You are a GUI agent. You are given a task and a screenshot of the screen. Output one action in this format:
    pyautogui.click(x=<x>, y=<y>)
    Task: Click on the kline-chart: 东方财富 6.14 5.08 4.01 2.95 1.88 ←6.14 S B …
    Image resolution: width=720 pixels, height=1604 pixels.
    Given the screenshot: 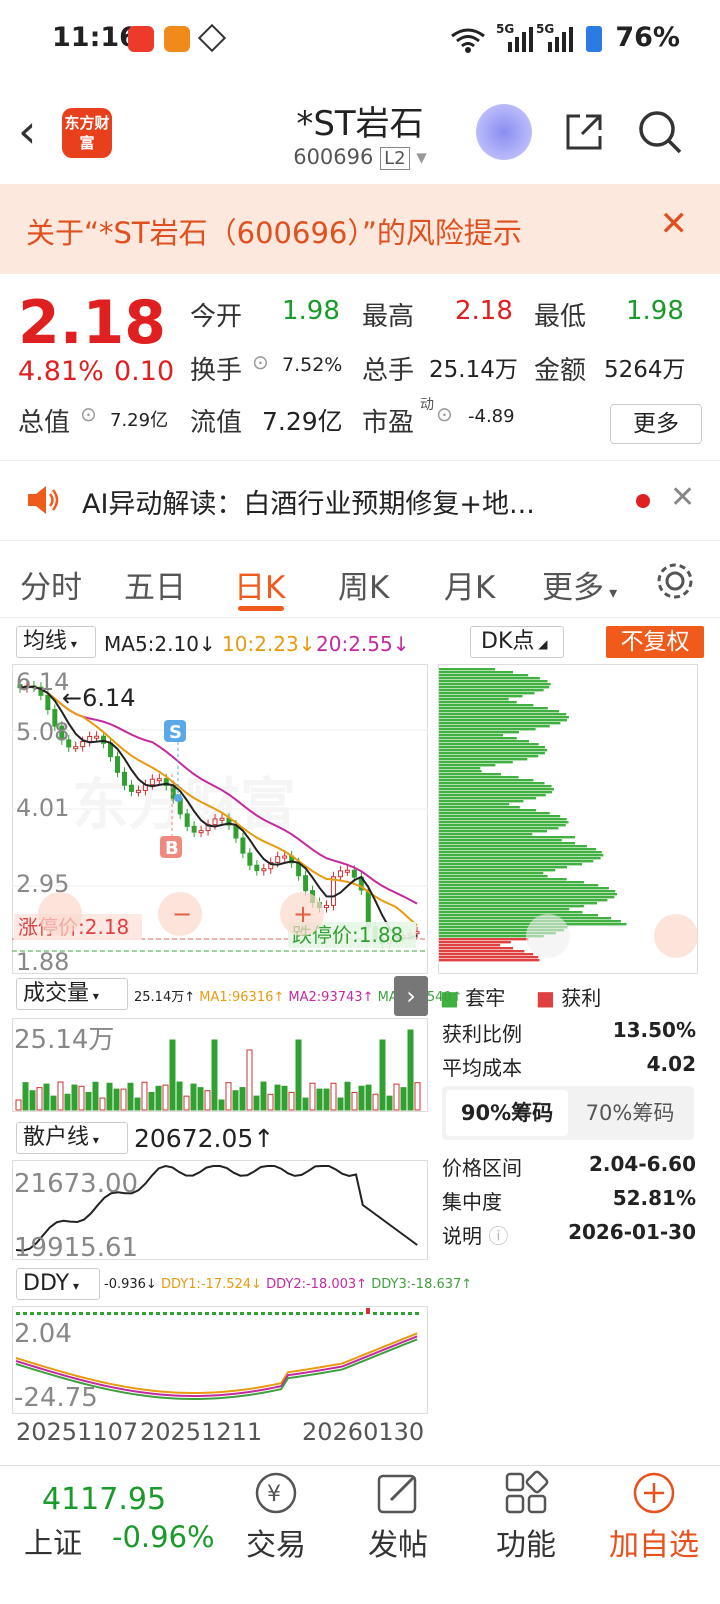 What is the action you would take?
    pyautogui.click(x=220, y=819)
    